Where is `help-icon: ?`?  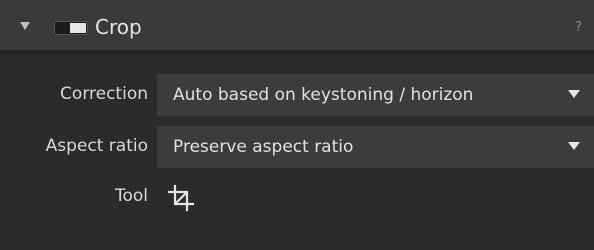 help-icon: ? is located at coordinates (578, 28).